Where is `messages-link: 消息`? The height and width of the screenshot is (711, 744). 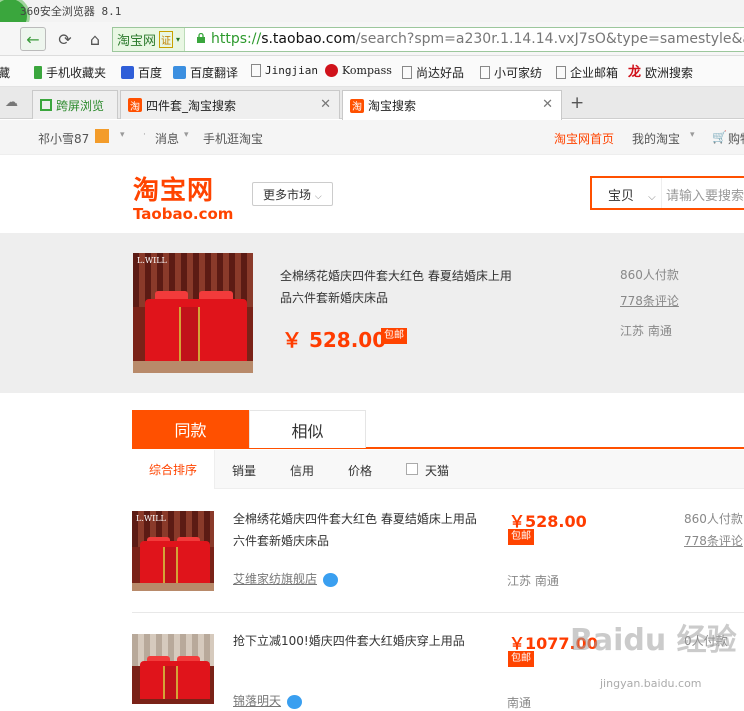
messages-link: 消息 is located at coordinates (167, 138).